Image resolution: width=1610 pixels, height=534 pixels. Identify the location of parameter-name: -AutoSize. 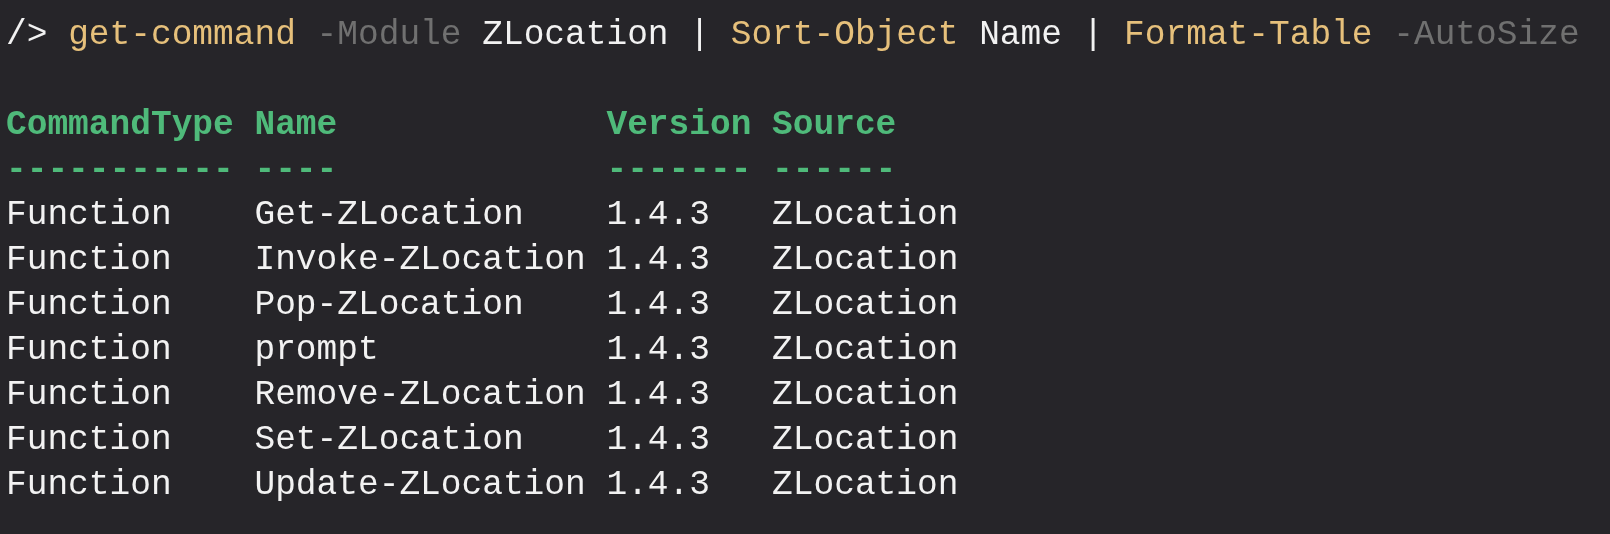
(1486, 35).